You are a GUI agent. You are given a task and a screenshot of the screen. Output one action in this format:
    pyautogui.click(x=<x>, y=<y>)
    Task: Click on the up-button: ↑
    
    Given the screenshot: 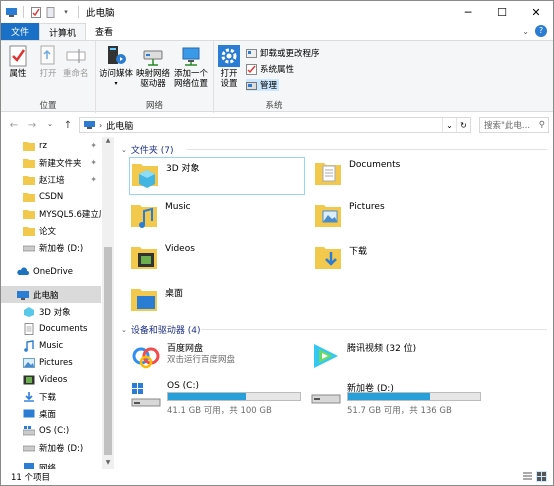 What is the action you would take?
    pyautogui.click(x=68, y=125)
    